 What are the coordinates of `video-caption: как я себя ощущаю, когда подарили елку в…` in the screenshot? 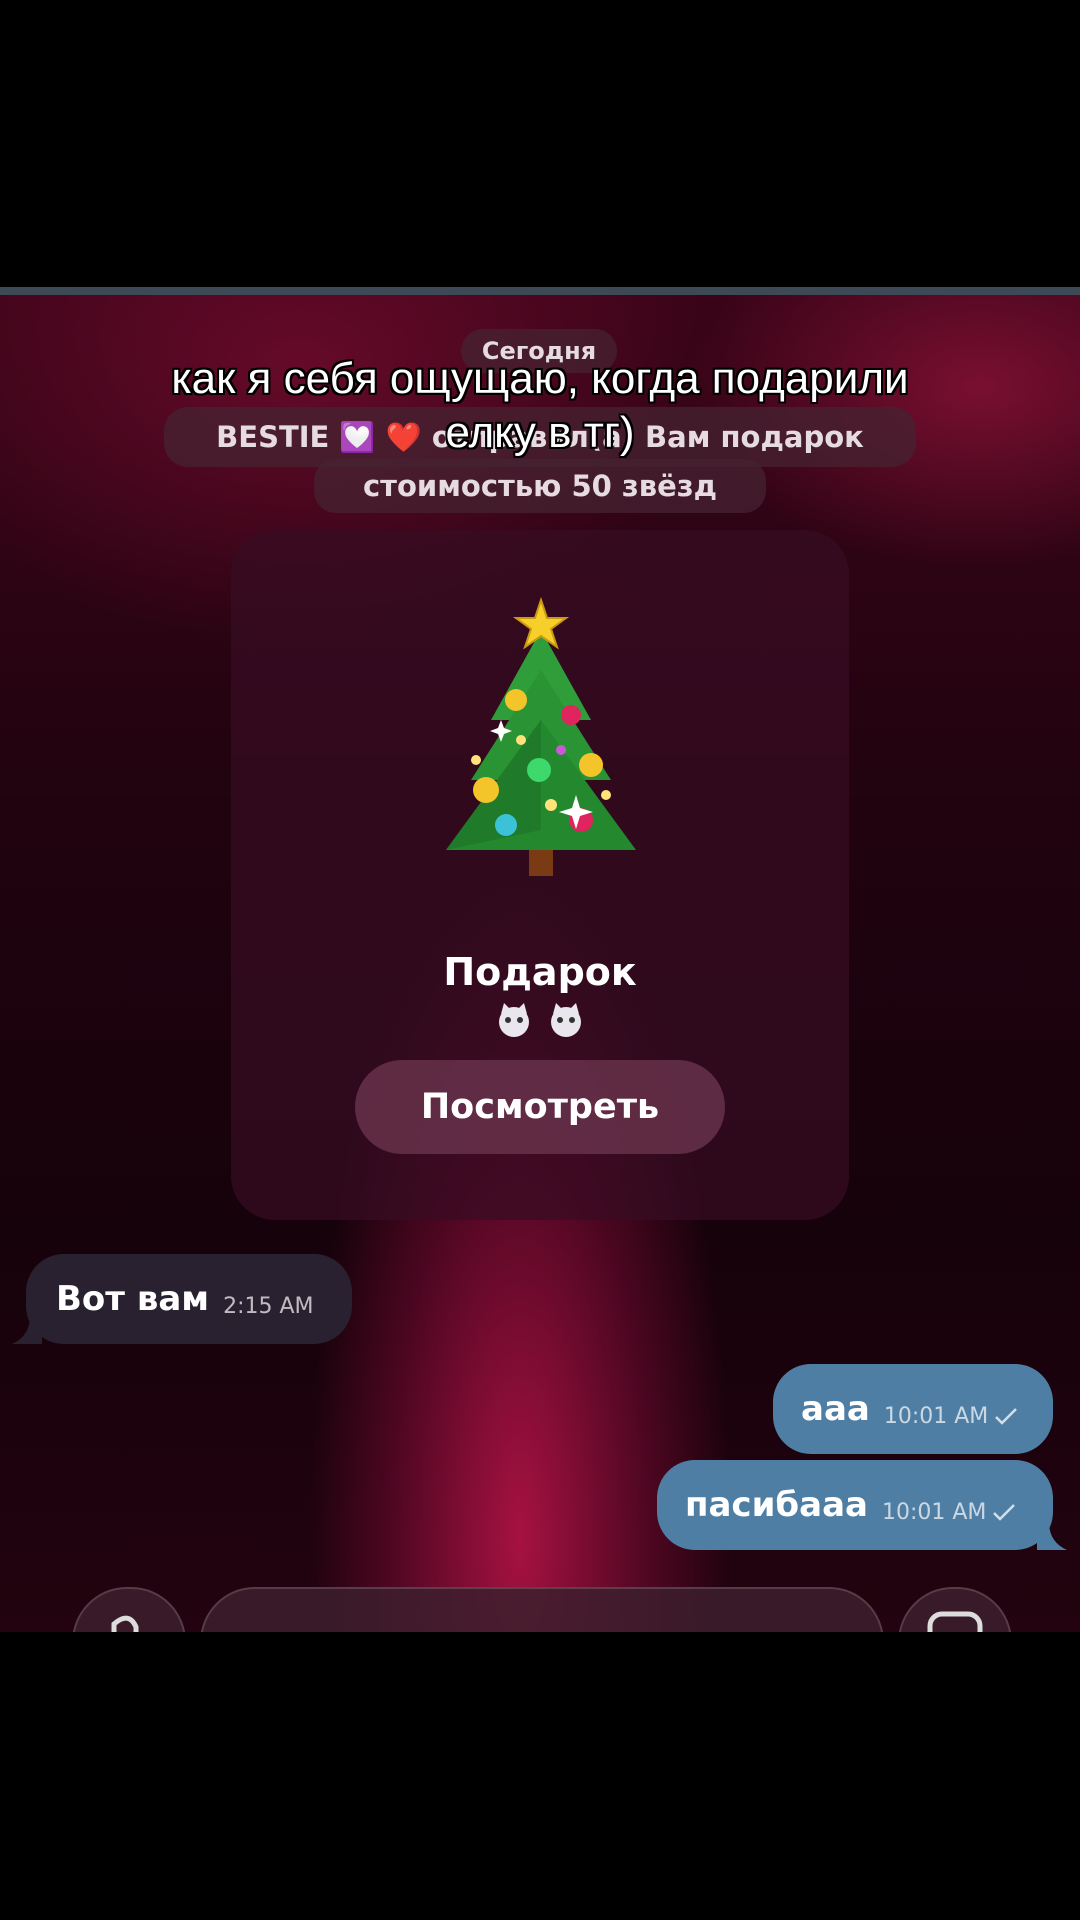 It's located at (540, 405).